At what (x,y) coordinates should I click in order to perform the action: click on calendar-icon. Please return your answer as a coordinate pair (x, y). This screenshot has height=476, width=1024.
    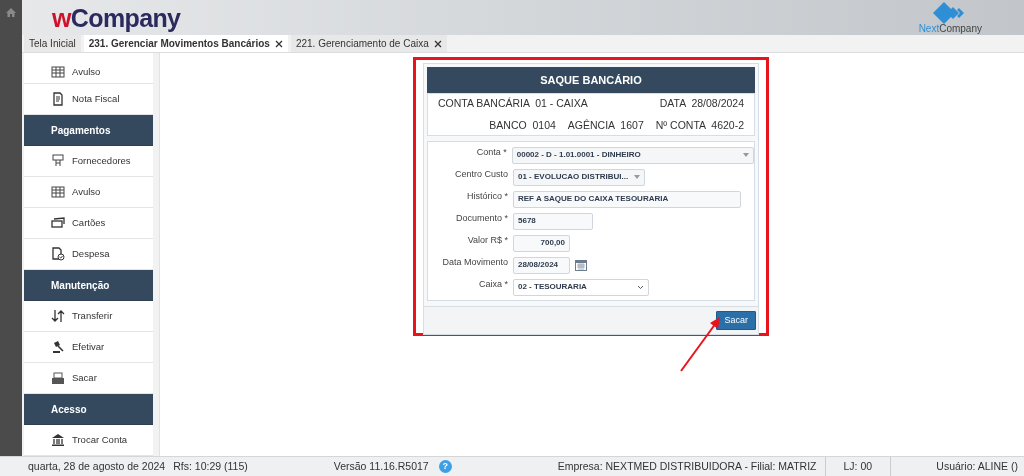
    Looking at the image, I should click on (581, 265).